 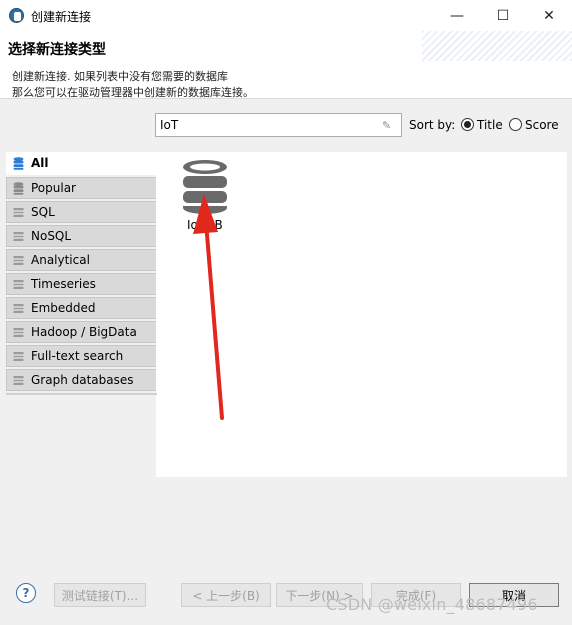 What do you see at coordinates (63, 308) in the screenshot?
I see `tab-label: Embedded` at bounding box center [63, 308].